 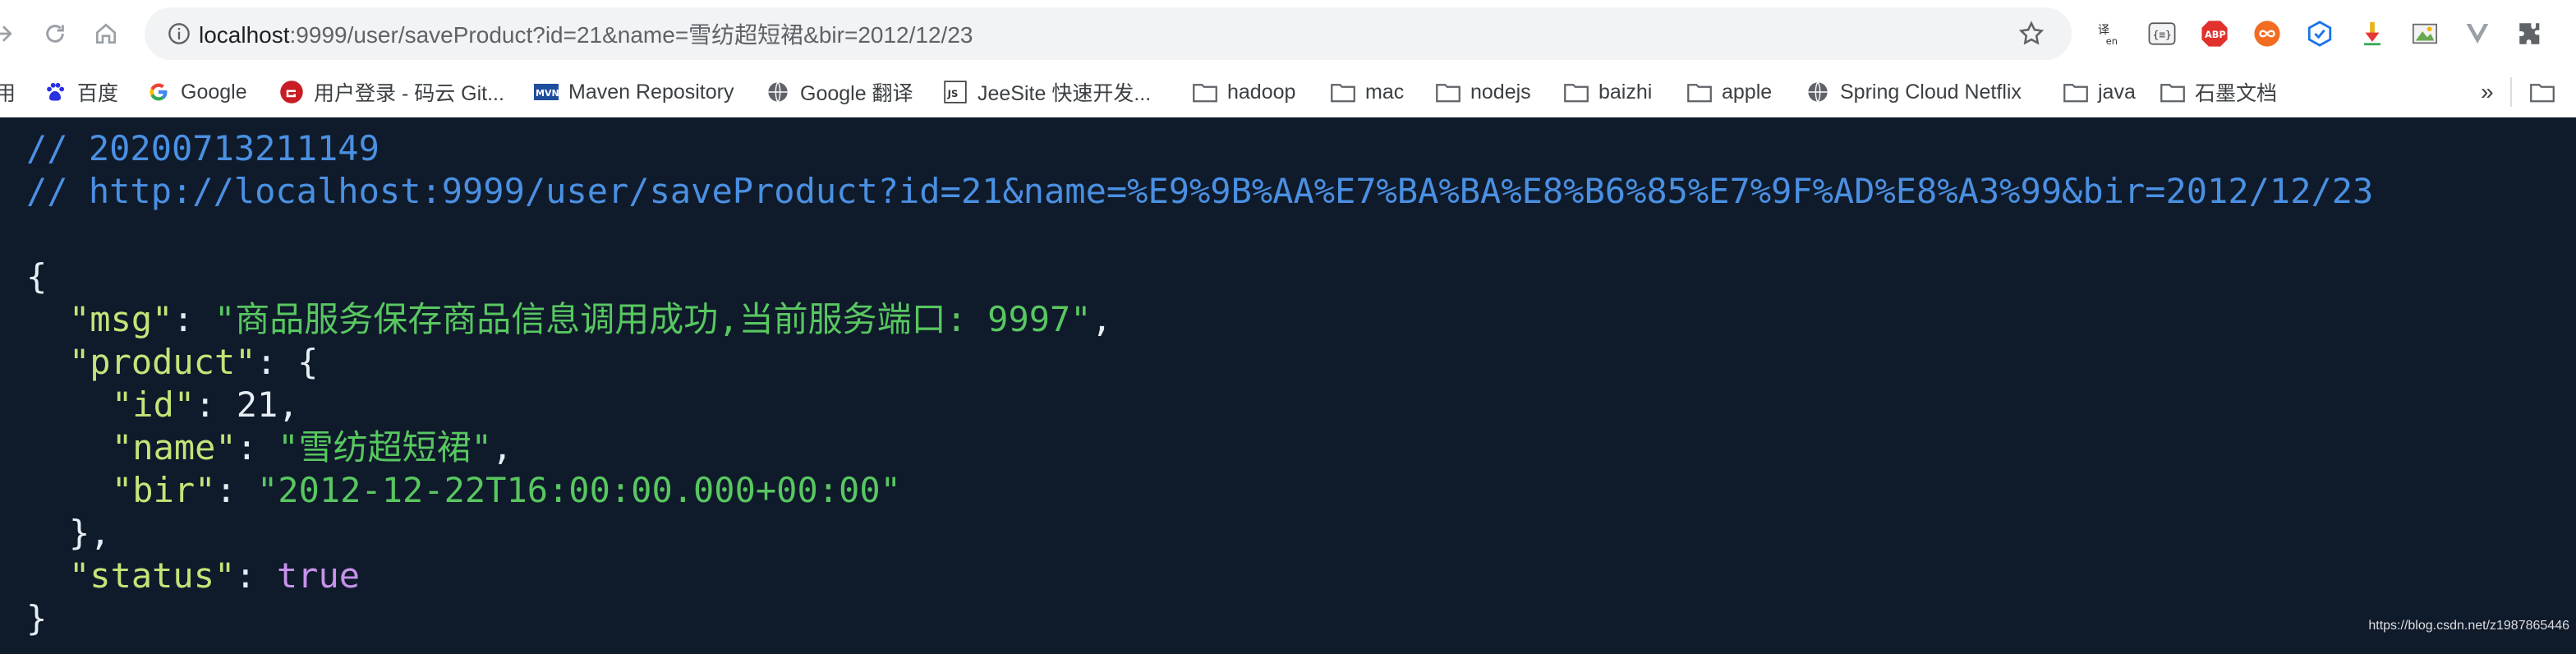 I want to click on json-row-status: "status": true, so click(x=215, y=575).